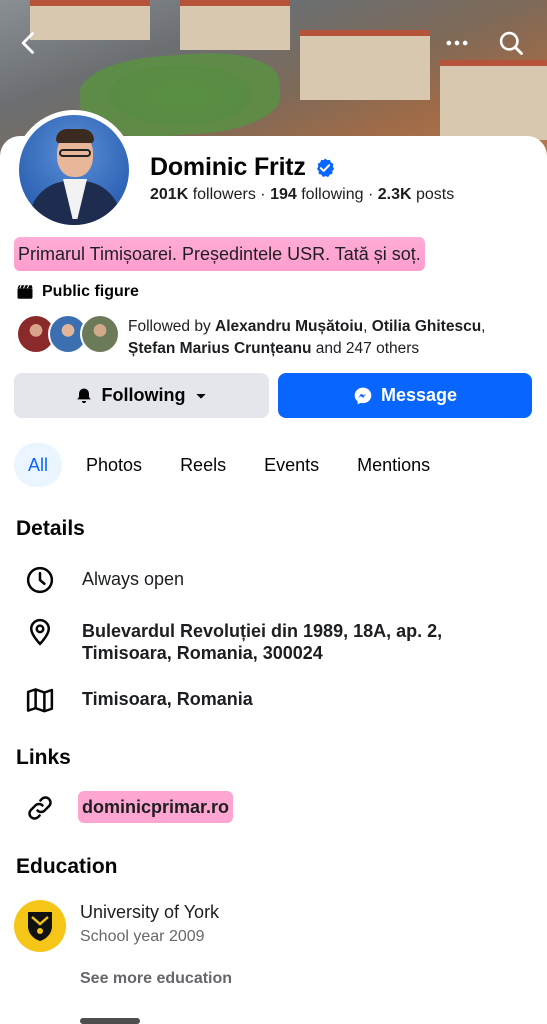 The height and width of the screenshot is (1024, 547). Describe the element at coordinates (363, 395) in the screenshot. I see `messenger-icon` at that location.